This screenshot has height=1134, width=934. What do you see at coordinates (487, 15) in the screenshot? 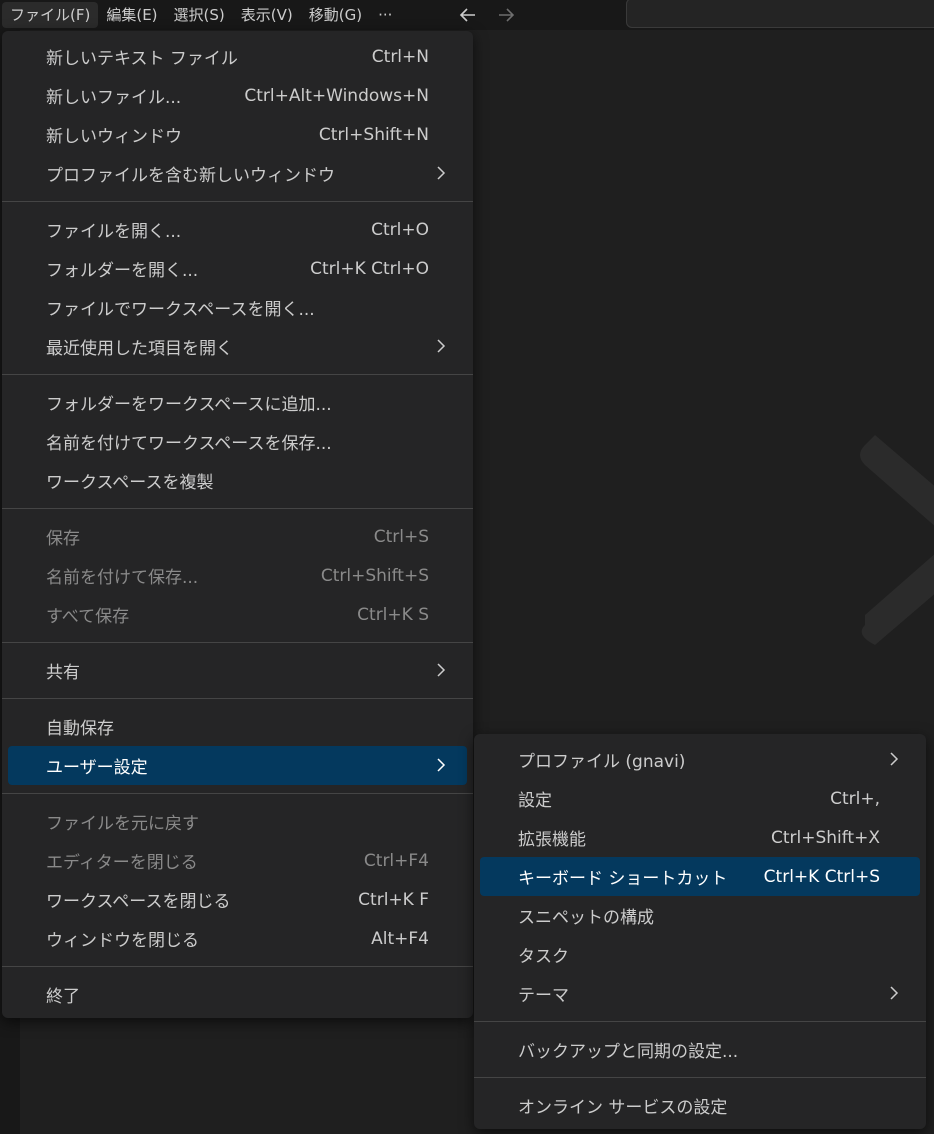
I see `navigation-controls` at bounding box center [487, 15].